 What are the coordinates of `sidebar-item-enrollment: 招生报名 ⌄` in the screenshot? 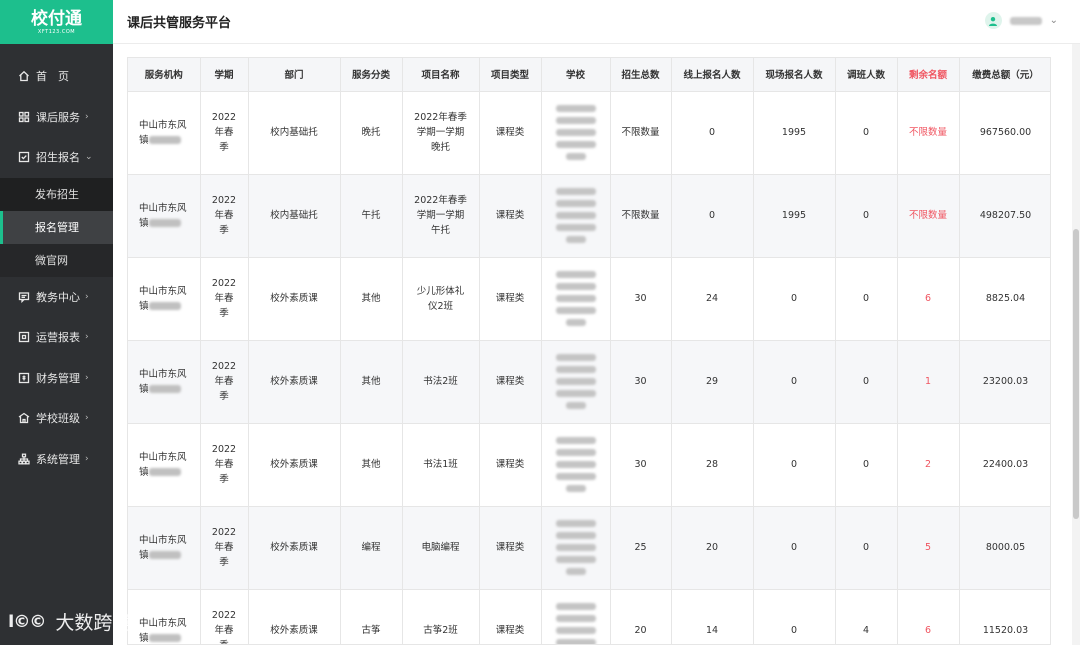 It's located at (56, 157).